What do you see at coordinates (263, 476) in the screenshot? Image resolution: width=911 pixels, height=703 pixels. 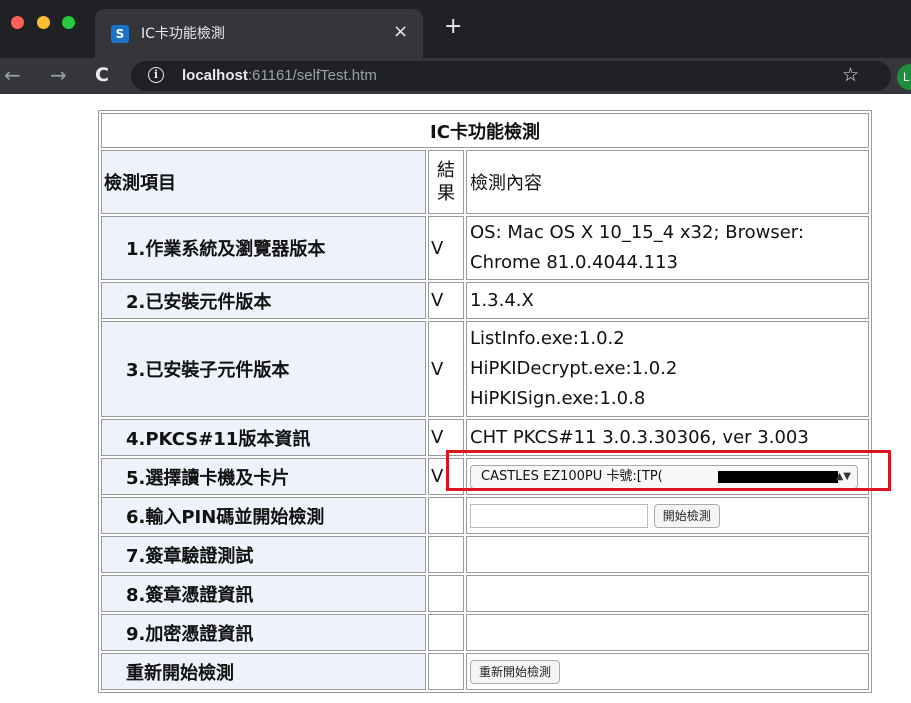 I see `row-label-select-reader: 5.選擇讀卡機及卡片` at bounding box center [263, 476].